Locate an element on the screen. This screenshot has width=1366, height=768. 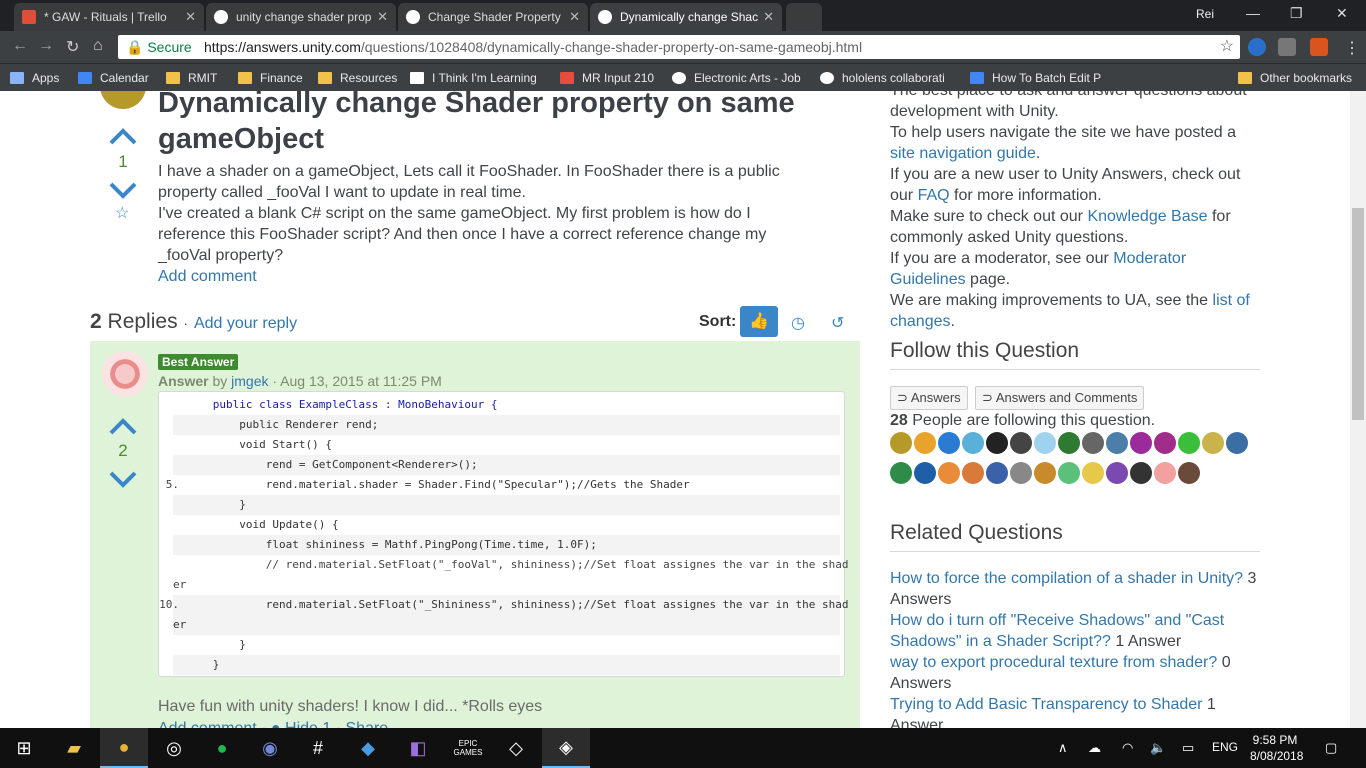
site-navigation-link: site navigation guide is located at coordinates (963, 153).